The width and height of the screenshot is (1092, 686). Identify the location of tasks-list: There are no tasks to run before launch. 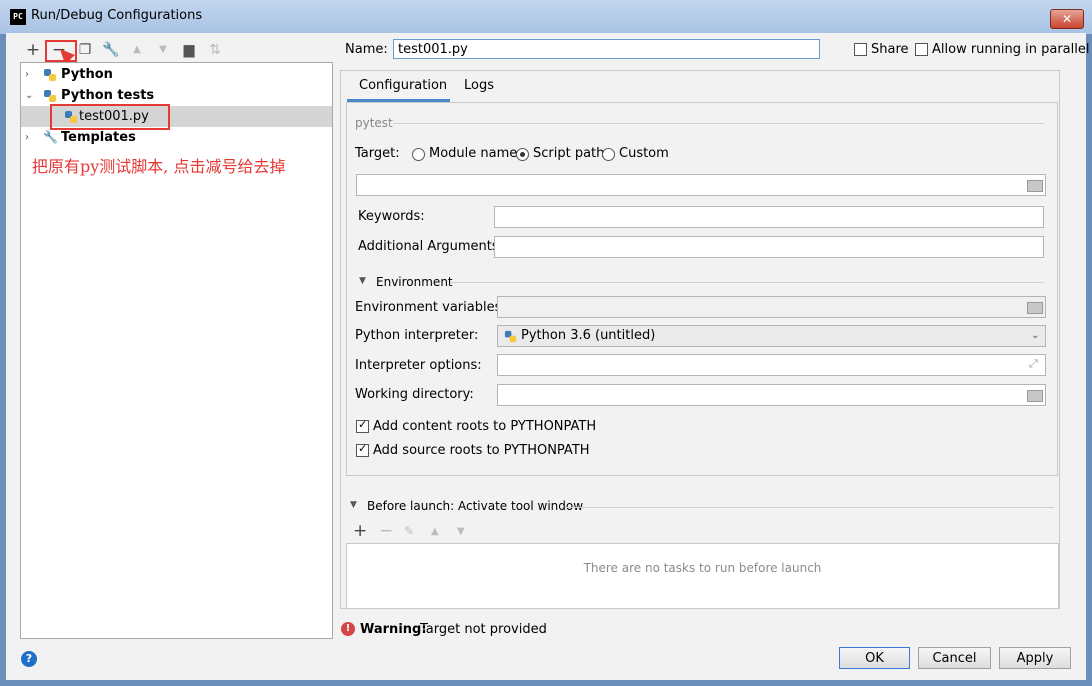
(702, 576).